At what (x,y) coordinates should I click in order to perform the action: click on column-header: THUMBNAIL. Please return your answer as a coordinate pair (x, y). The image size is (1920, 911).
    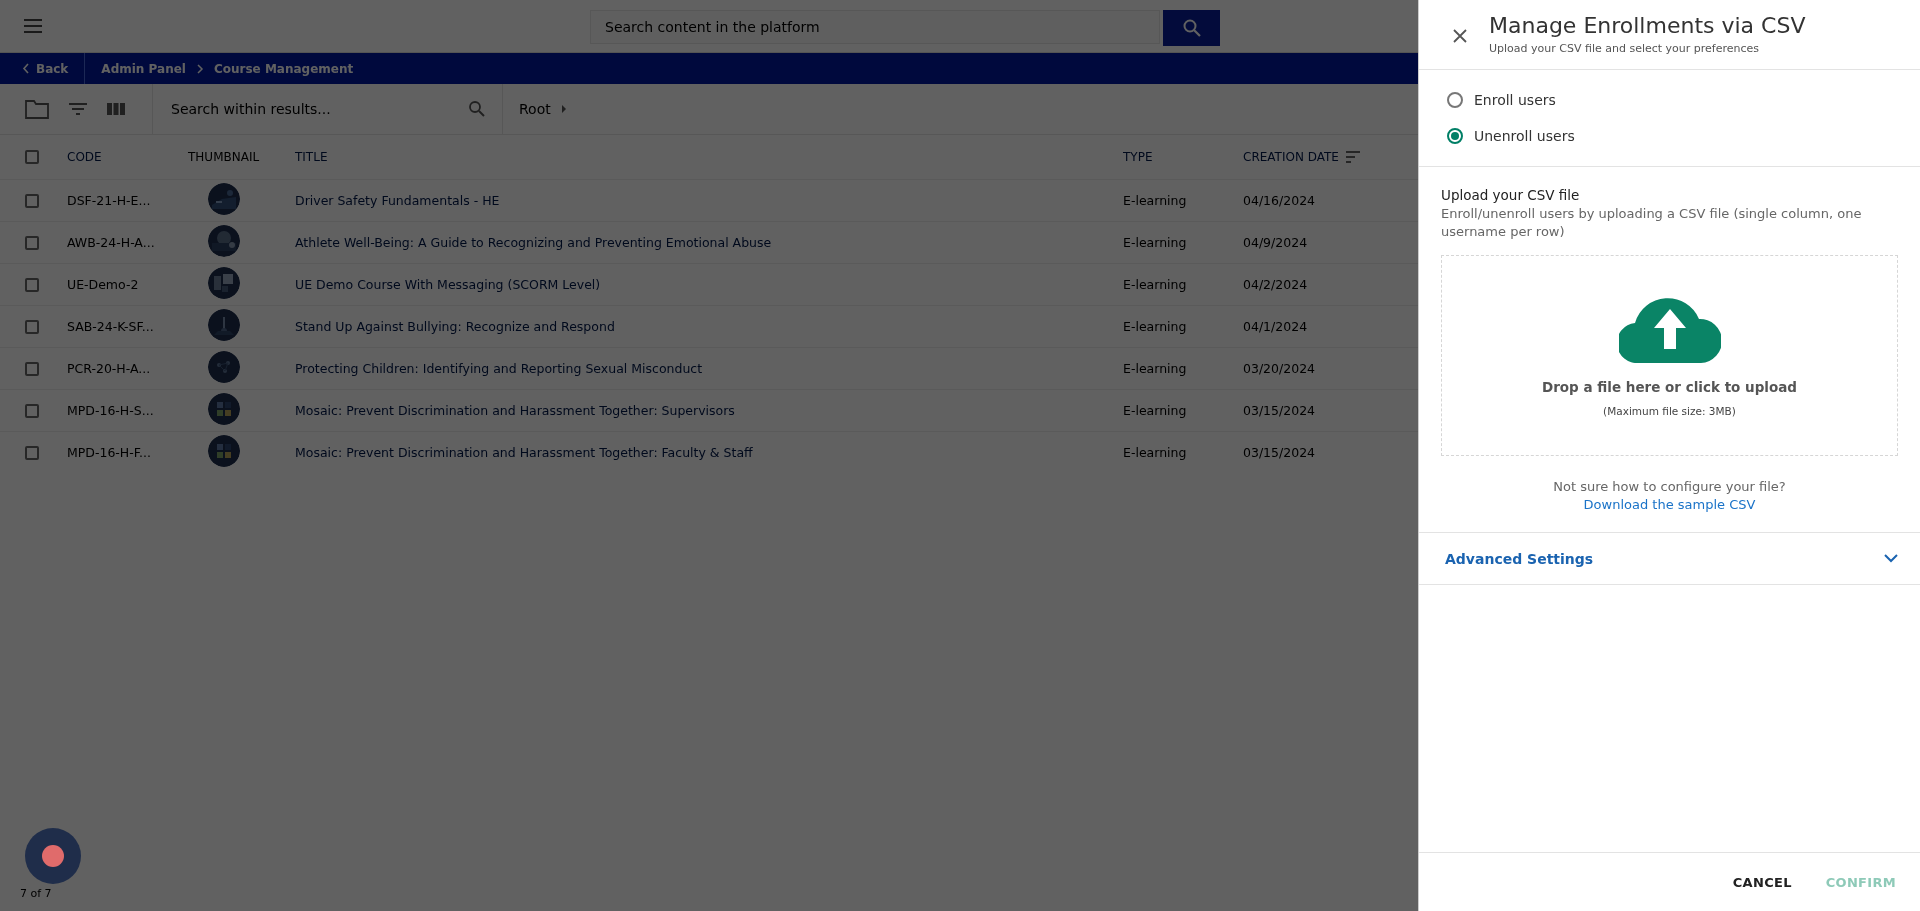
    Looking at the image, I should click on (224, 157).